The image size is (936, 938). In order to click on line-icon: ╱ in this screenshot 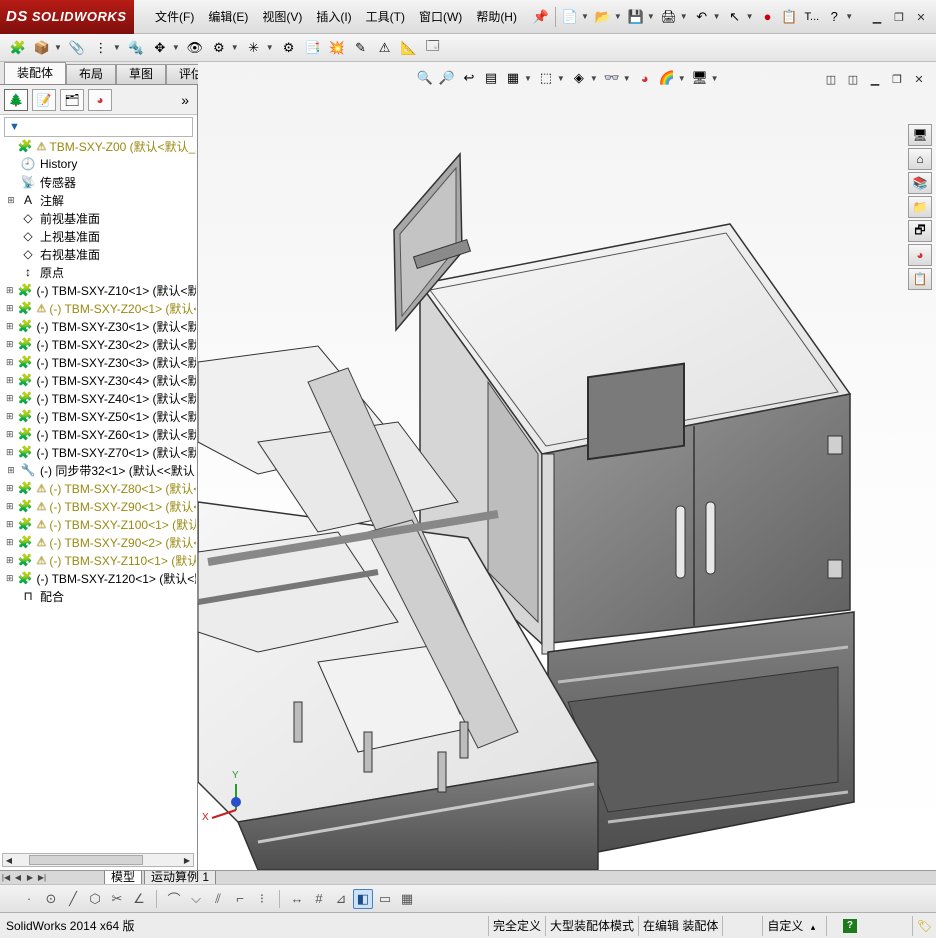, I will do `click(73, 899)`.